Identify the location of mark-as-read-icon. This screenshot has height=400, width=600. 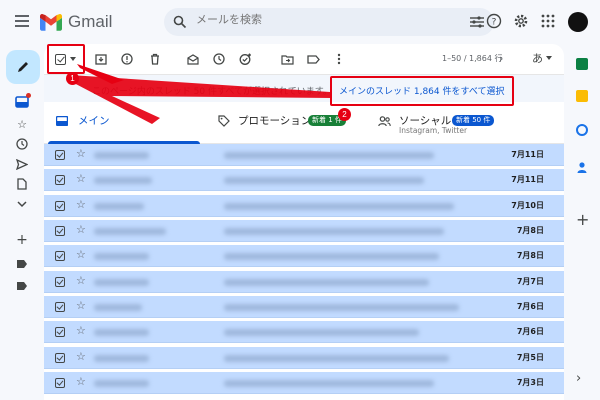
(193, 59).